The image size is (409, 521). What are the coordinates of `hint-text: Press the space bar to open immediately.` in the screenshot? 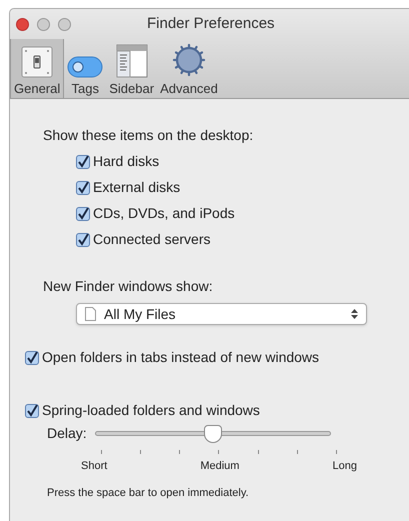 It's located at (148, 493).